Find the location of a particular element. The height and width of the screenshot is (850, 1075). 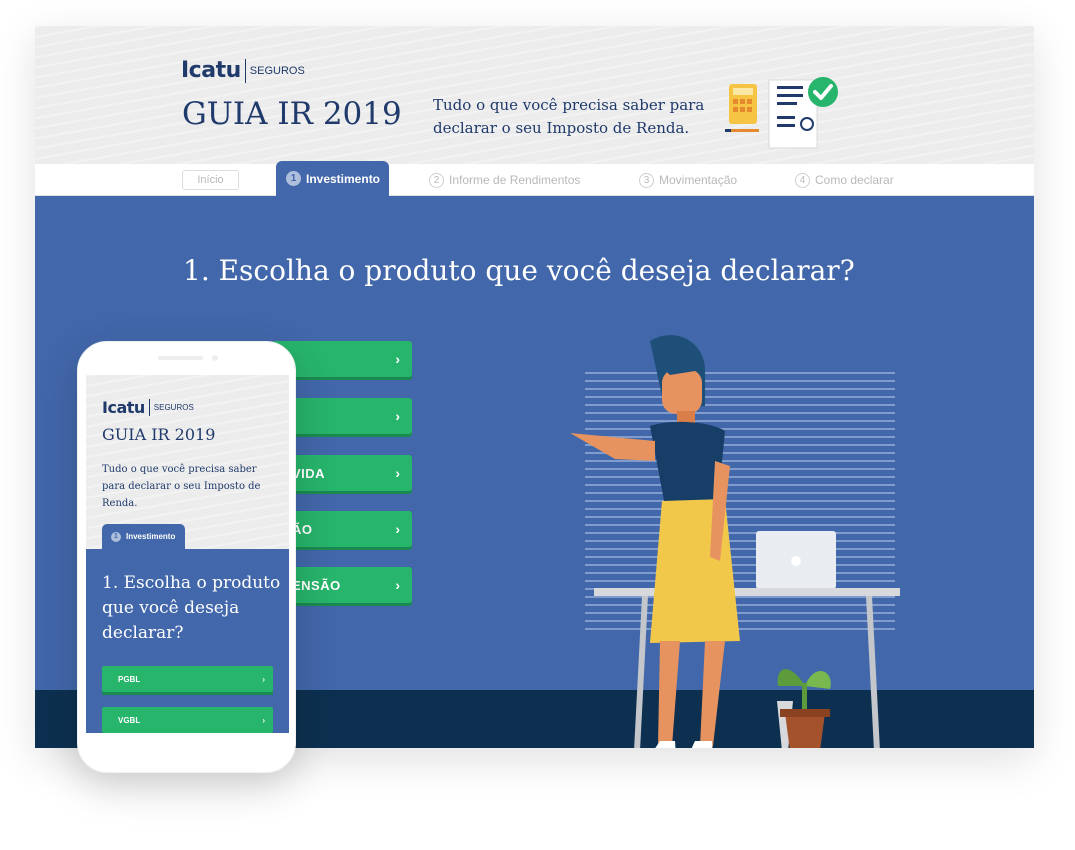

button-label: VGBL is located at coordinates (129, 720).